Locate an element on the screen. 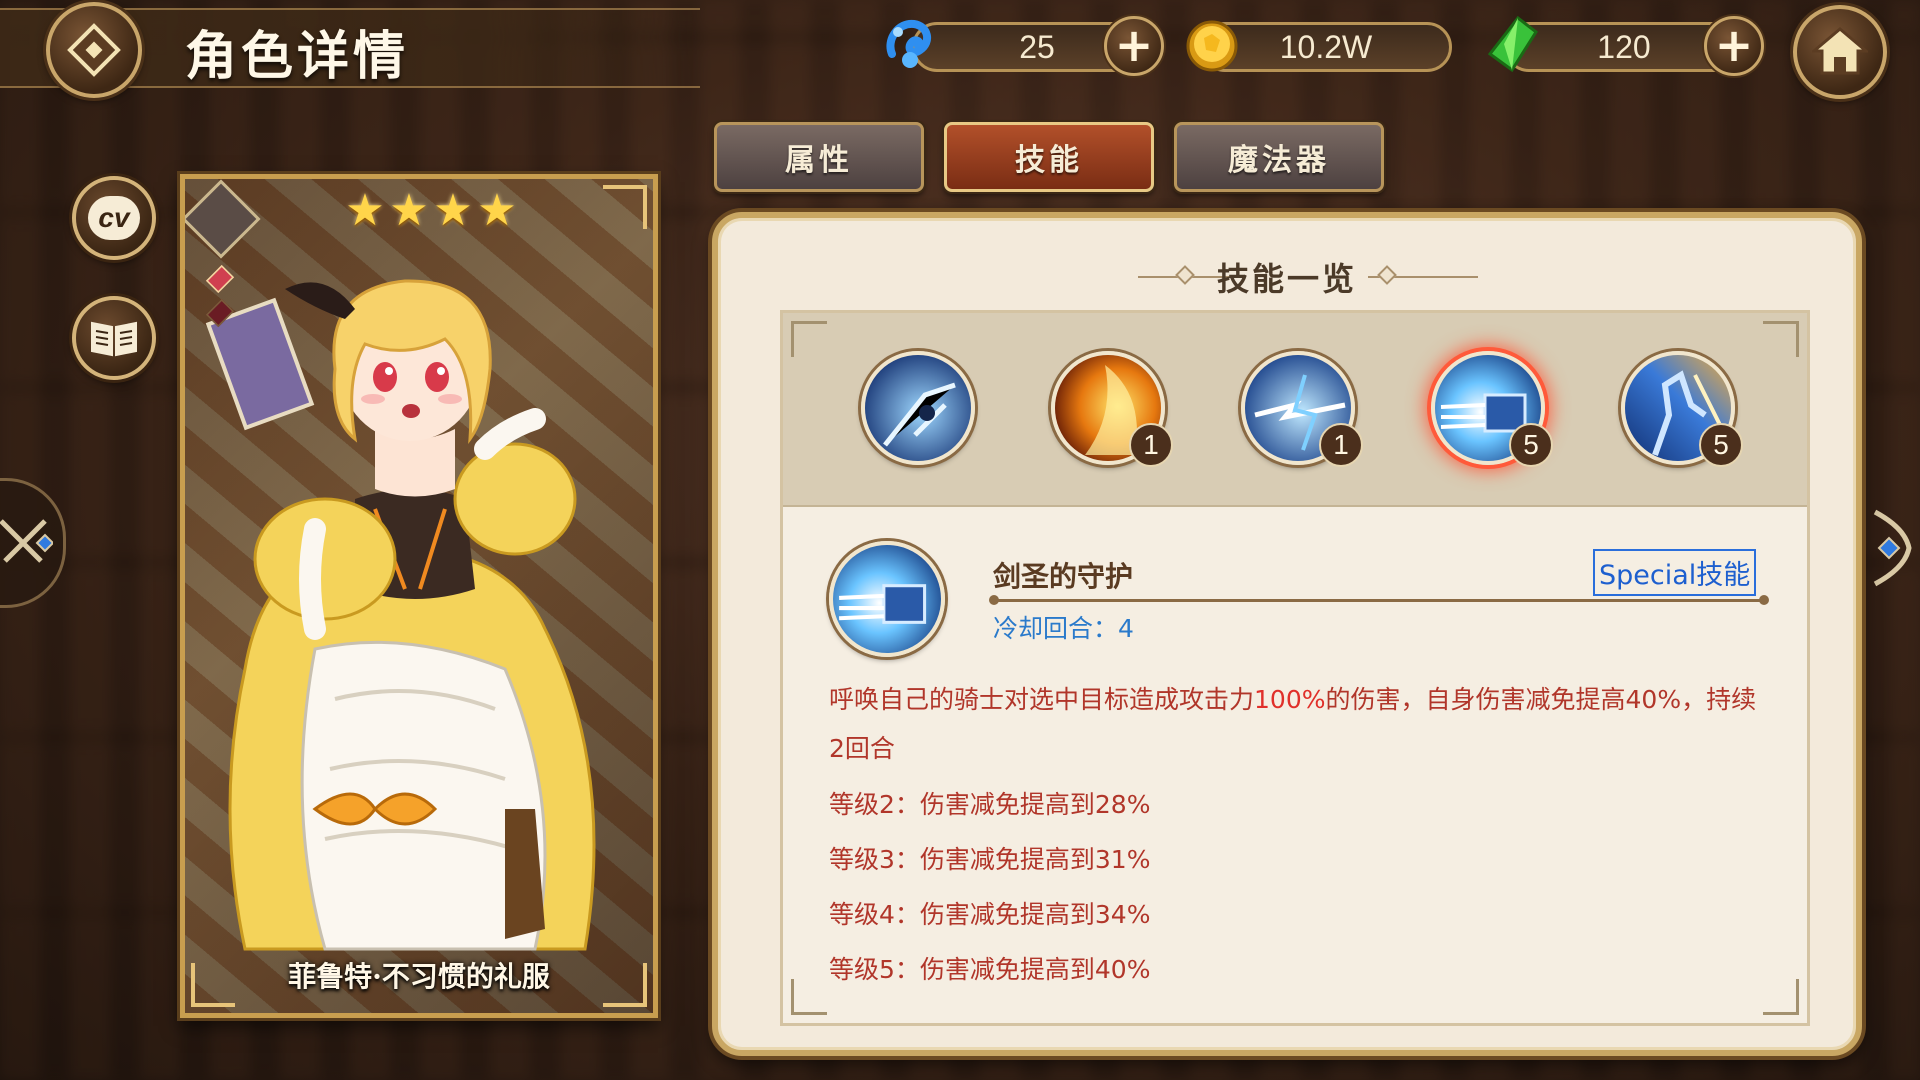  rarity-stars: ★ ★ ★ ★ is located at coordinates (431, 210).